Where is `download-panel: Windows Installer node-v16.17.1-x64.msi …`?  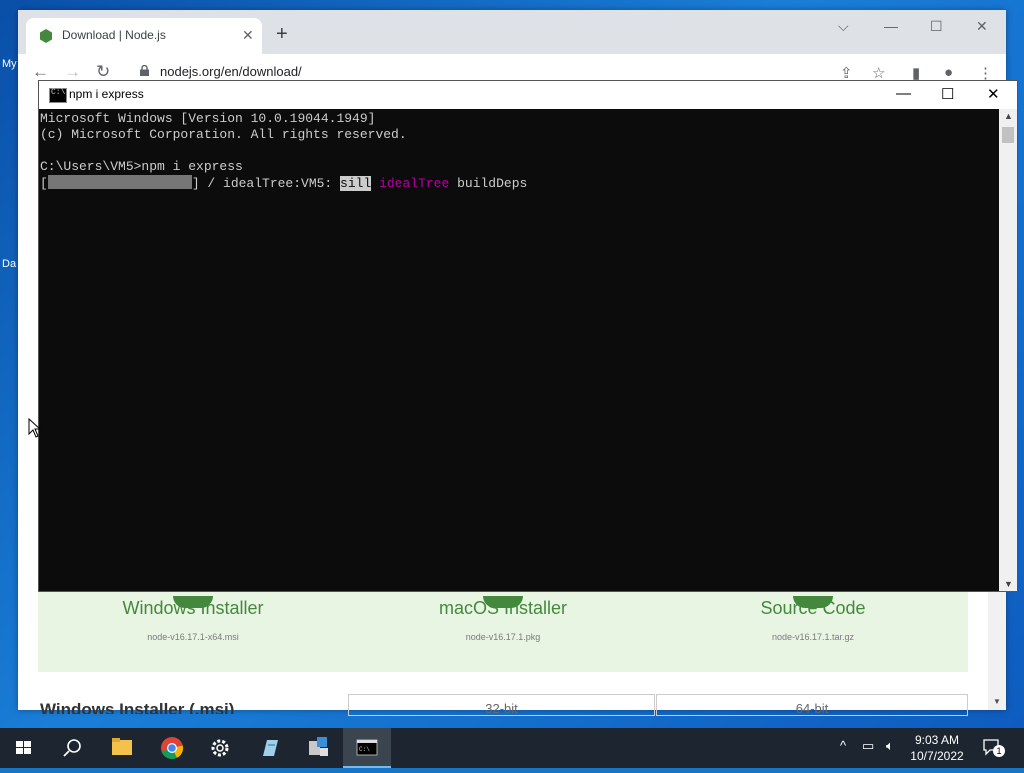 download-panel: Windows Installer node-v16.17.1-x64.msi … is located at coordinates (503, 630).